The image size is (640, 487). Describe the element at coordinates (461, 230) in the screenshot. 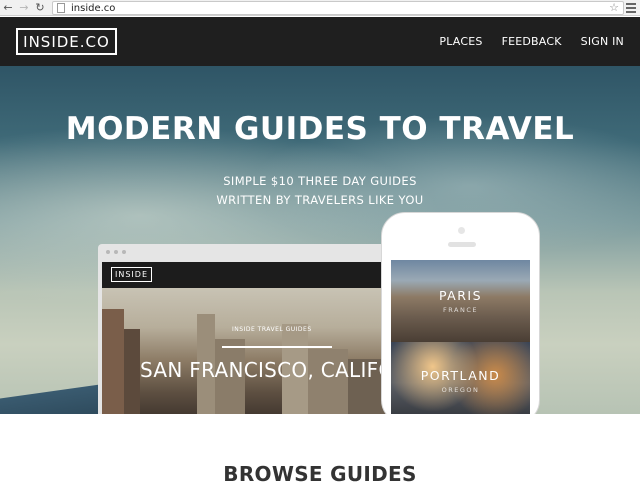

I see `phone-camera` at that location.